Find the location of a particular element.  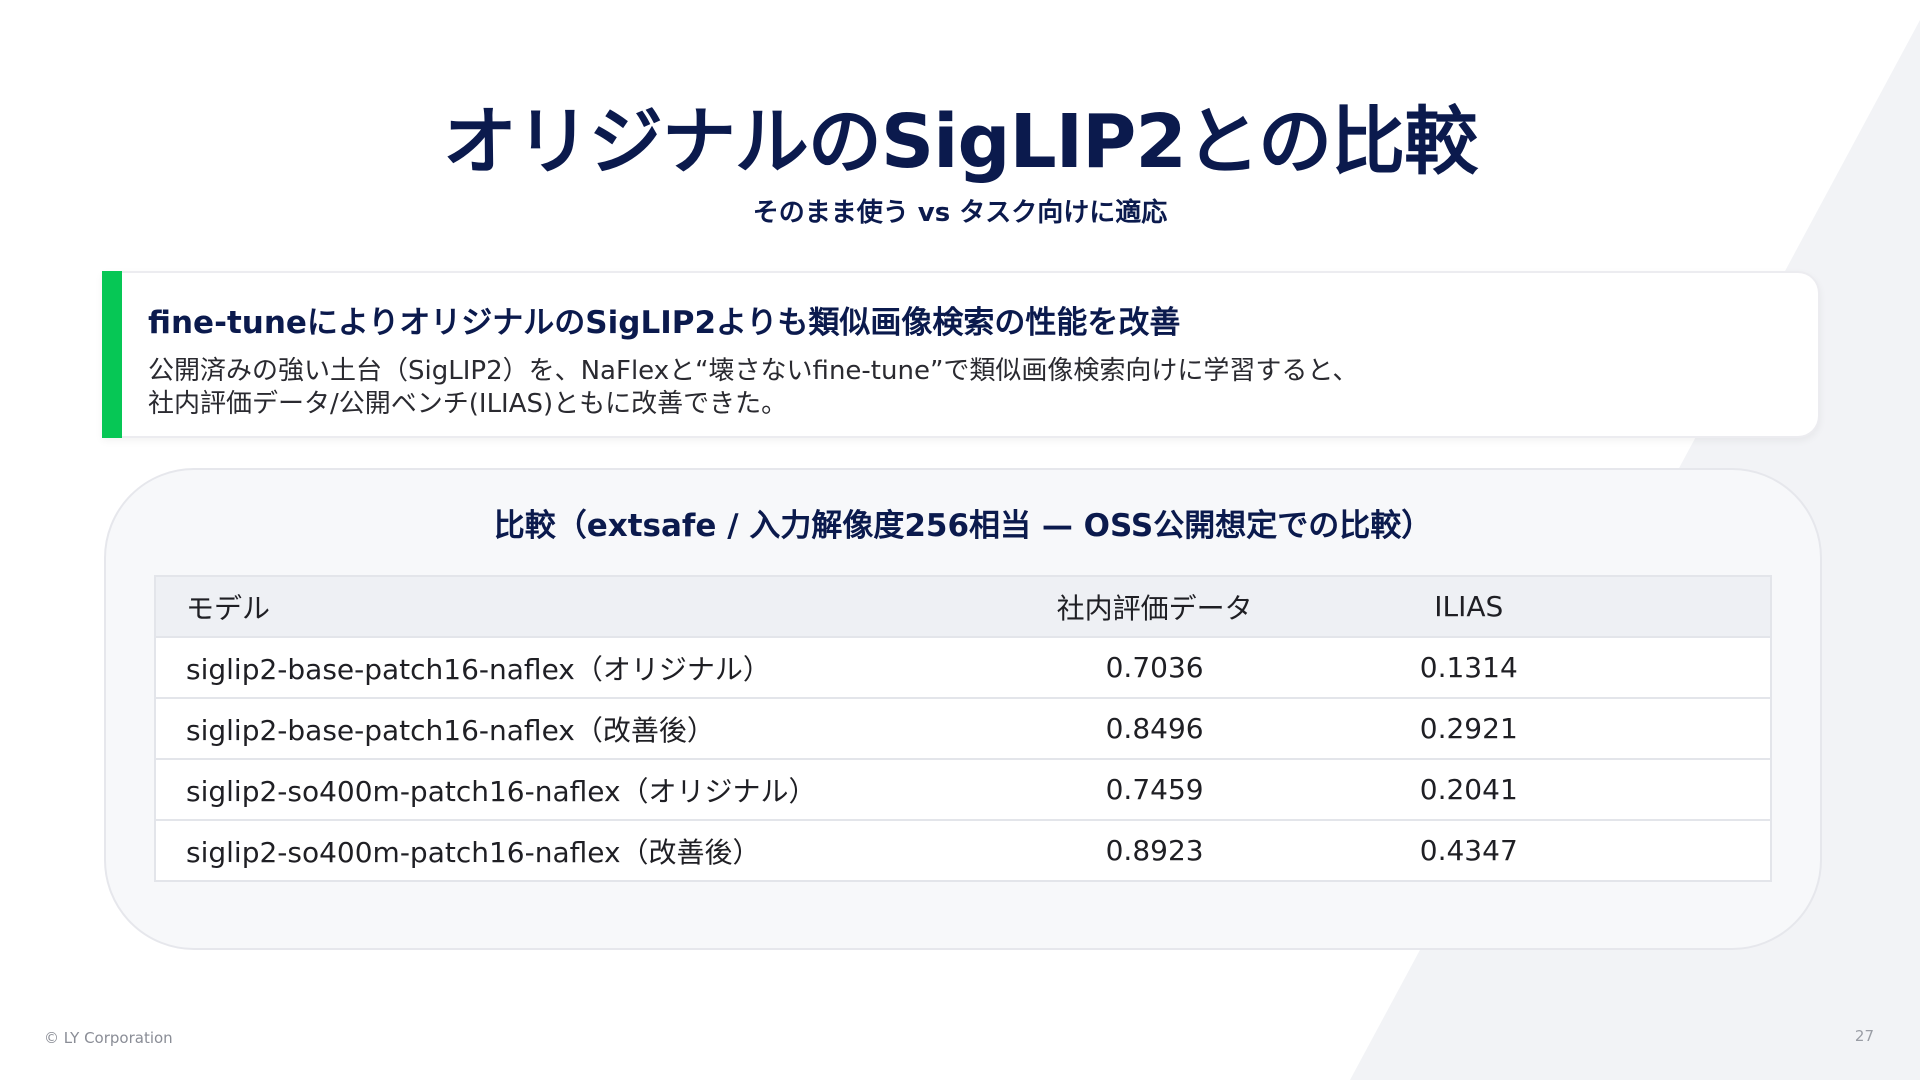

column-header-internal: 社内評価データ is located at coordinates (1154, 607).